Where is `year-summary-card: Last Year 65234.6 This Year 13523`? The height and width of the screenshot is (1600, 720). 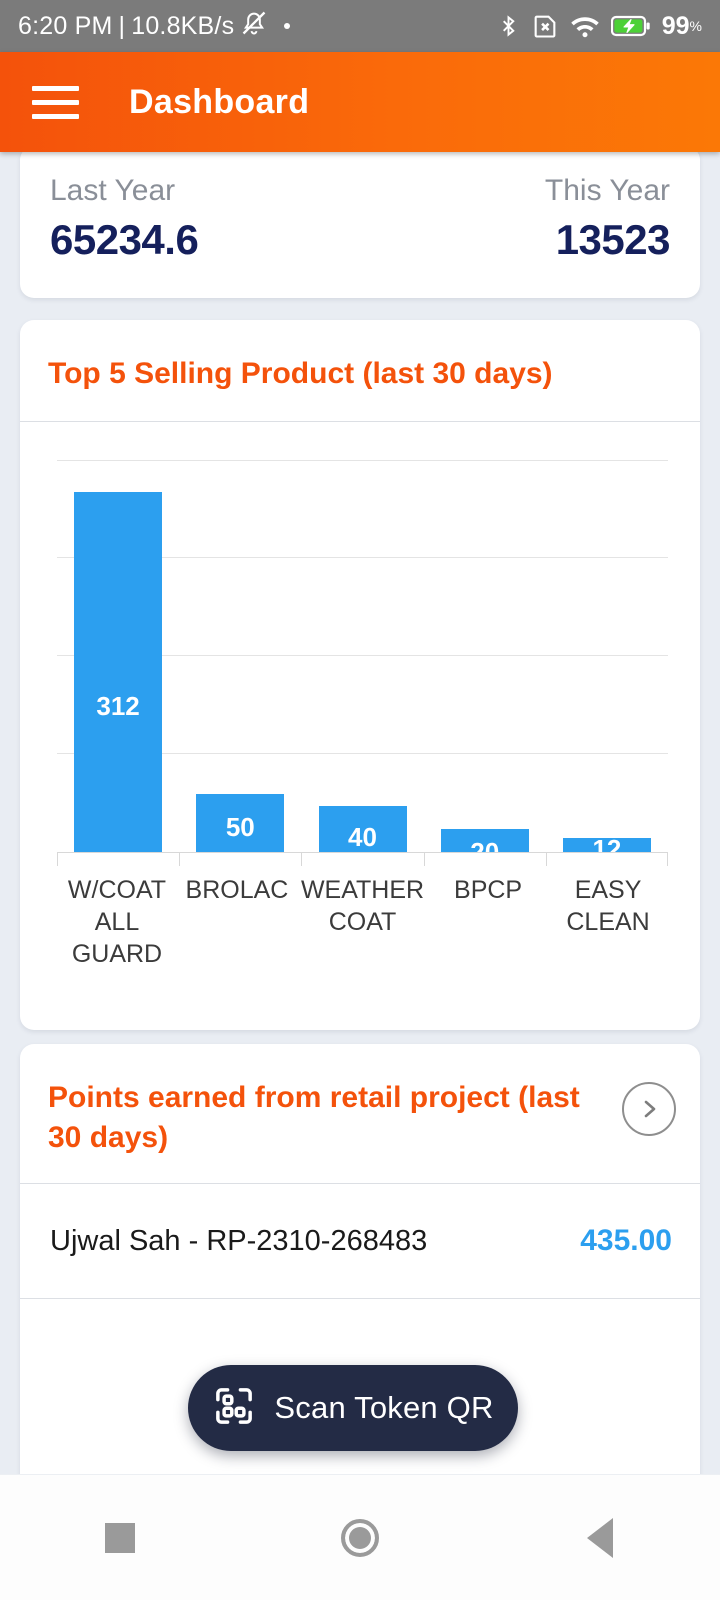
year-summary-card: Last Year 65234.6 This Year 13523 is located at coordinates (360, 222).